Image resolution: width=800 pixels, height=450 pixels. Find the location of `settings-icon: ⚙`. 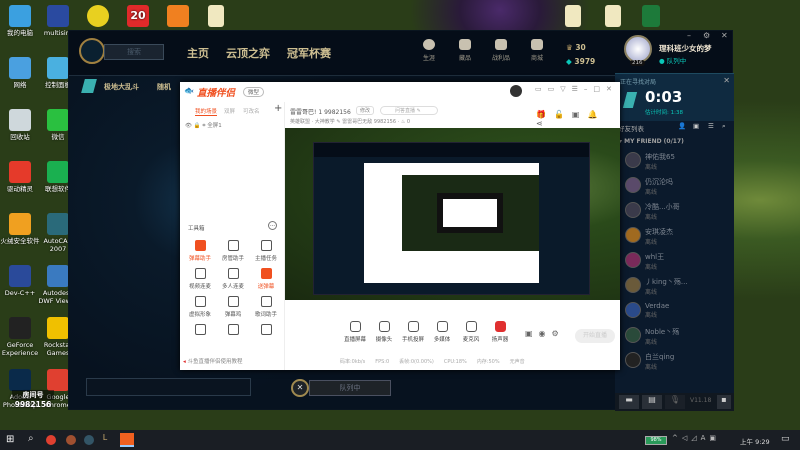

settings-icon: ⚙ is located at coordinates (706, 35).